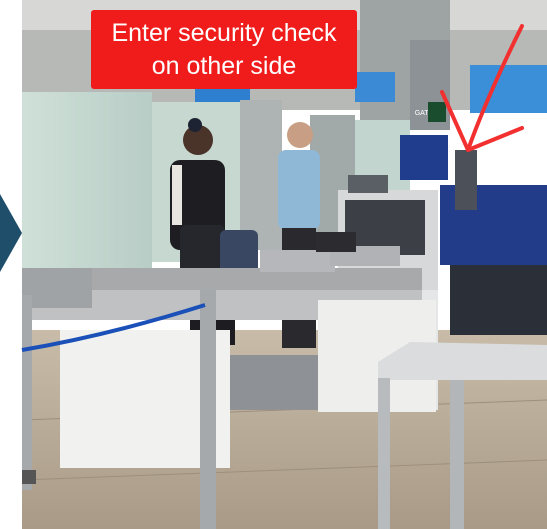 This screenshot has width=547, height=529. Describe the element at coordinates (224, 32) in the screenshot. I see `caption-line-1: Enter security check` at that location.